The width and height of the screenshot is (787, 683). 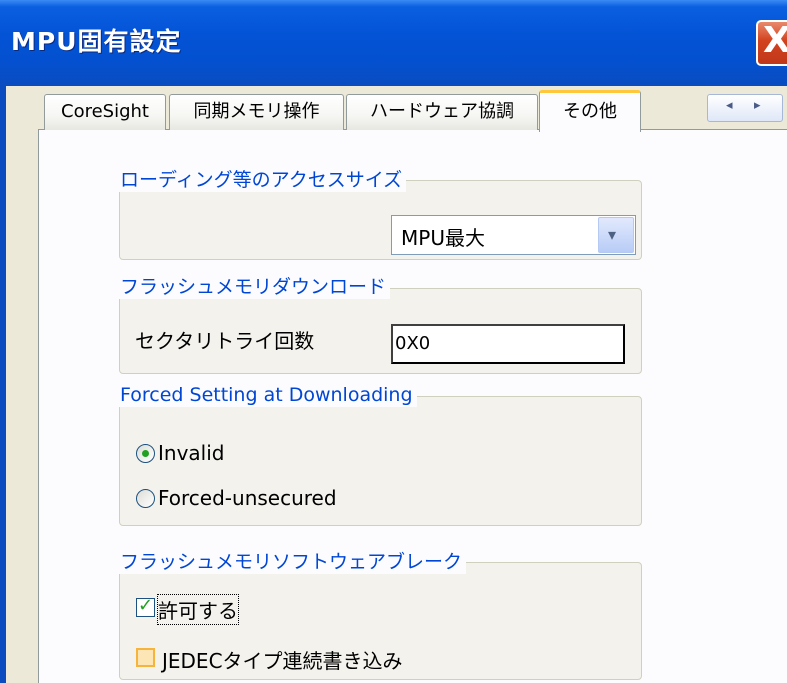 I want to click on checkbox-allow-label: 許可する, so click(x=198, y=609).